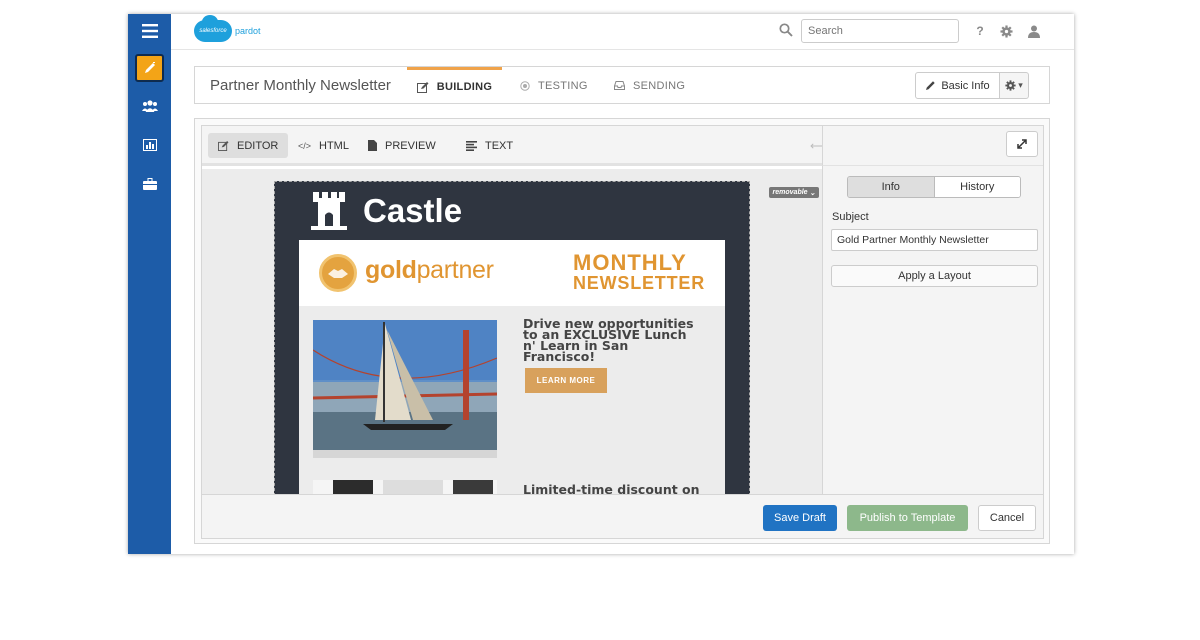 The height and width of the screenshot is (640, 1200). I want to click on chart-icon, so click(149, 145).